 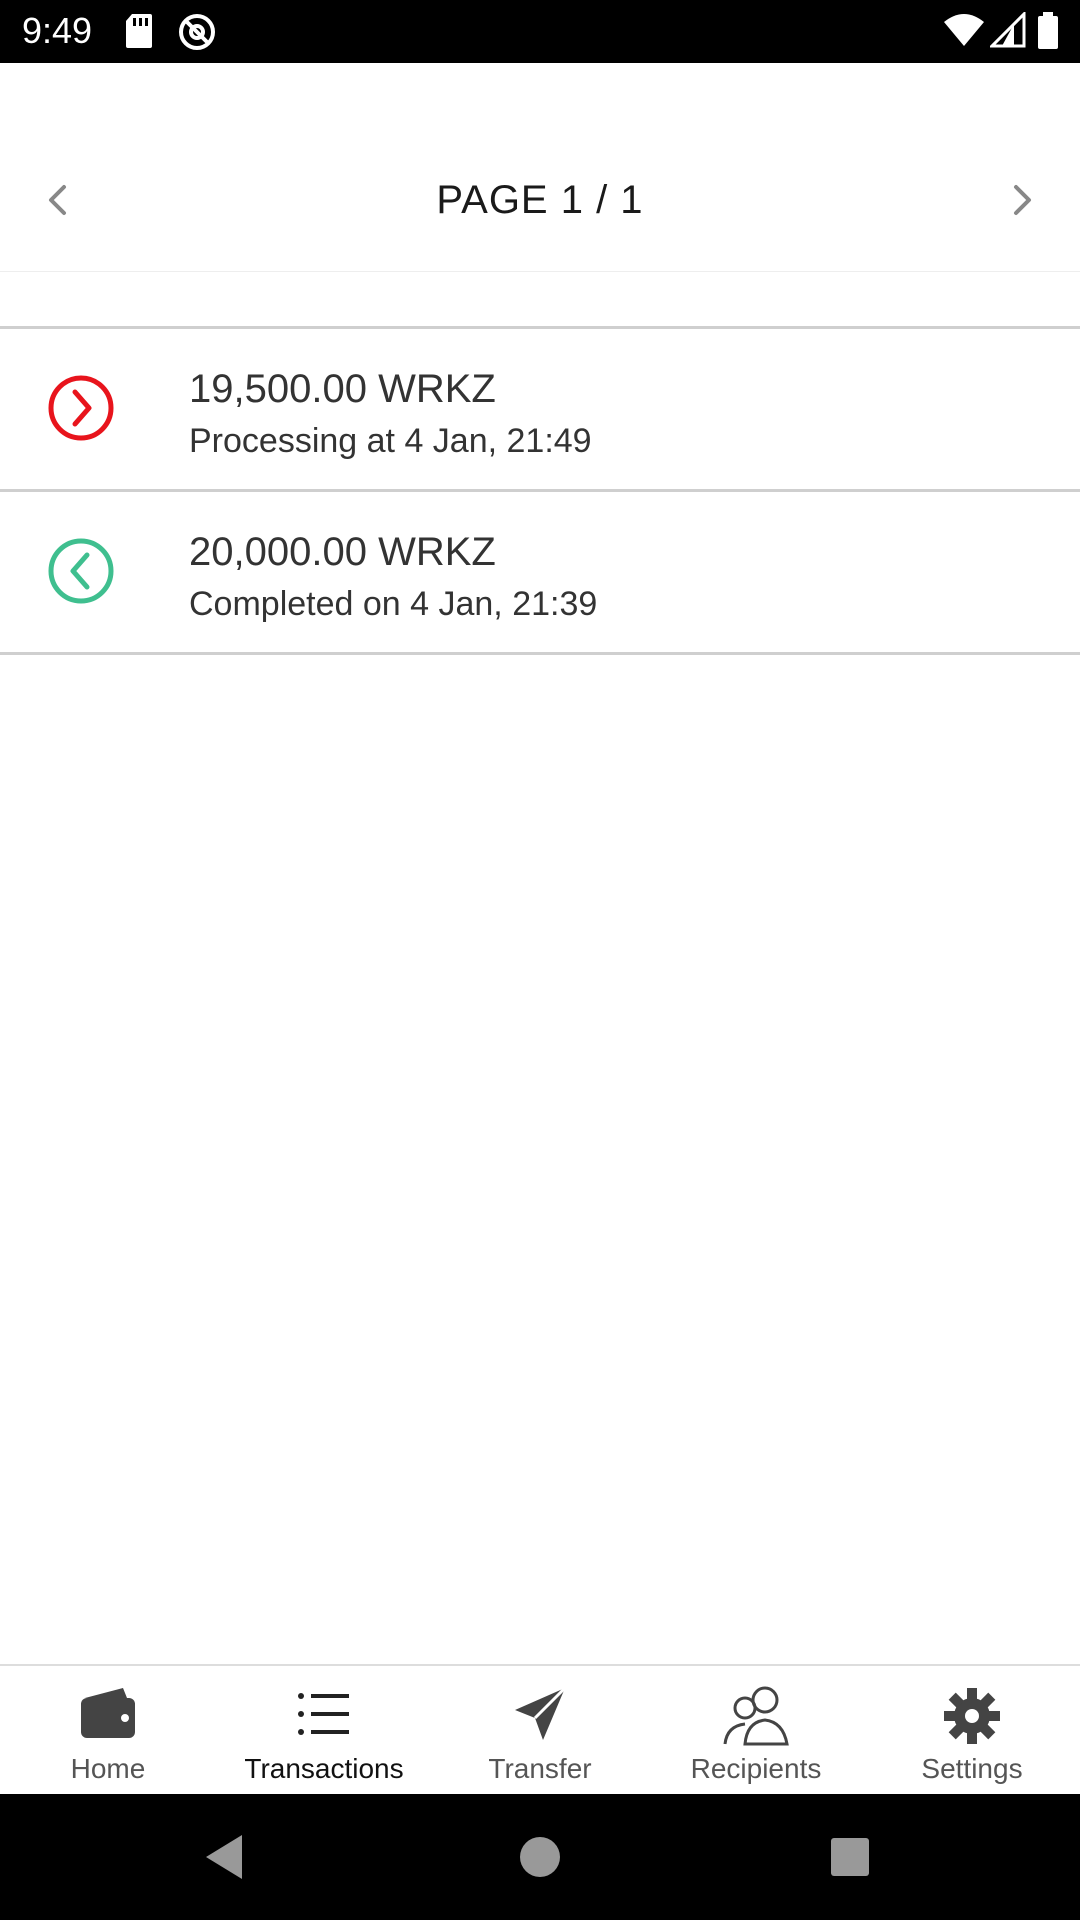 What do you see at coordinates (324, 1716) in the screenshot?
I see `list-icon` at bounding box center [324, 1716].